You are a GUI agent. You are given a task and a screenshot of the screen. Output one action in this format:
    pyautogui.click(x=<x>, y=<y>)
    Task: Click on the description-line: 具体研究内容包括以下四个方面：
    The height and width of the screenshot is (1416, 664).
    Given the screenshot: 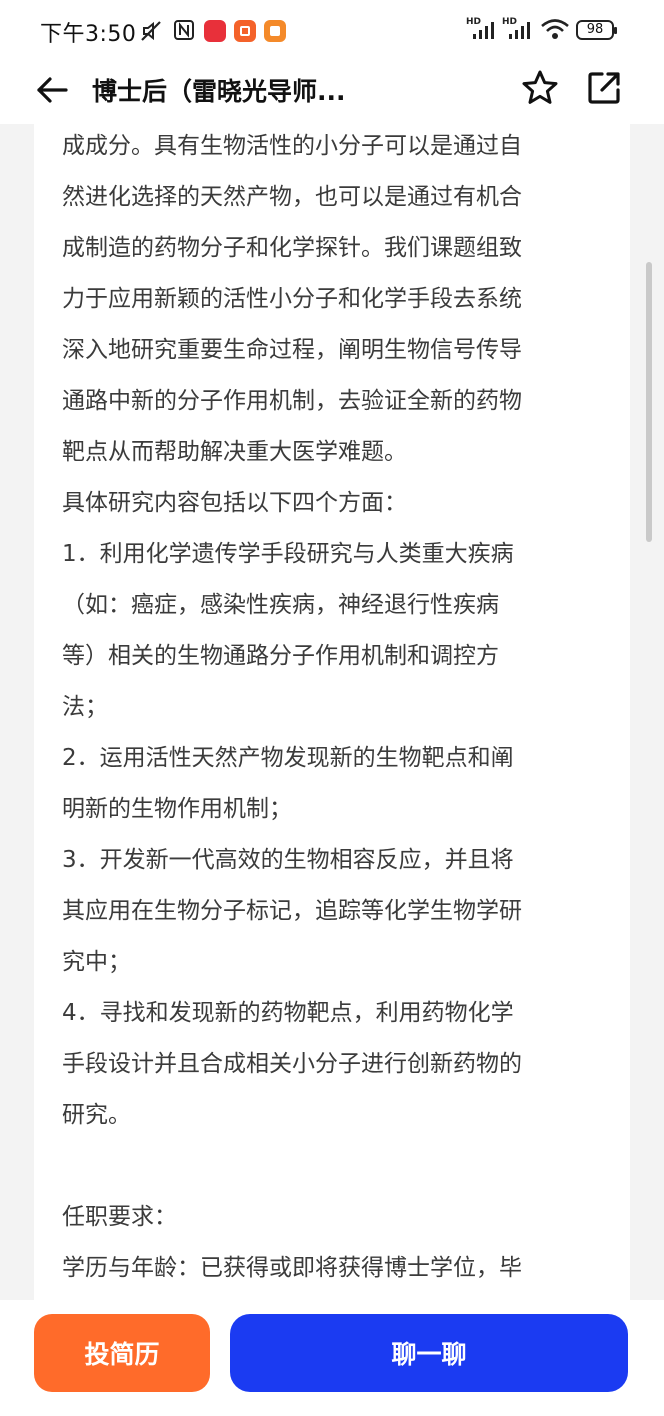 What is the action you would take?
    pyautogui.click(x=234, y=503)
    